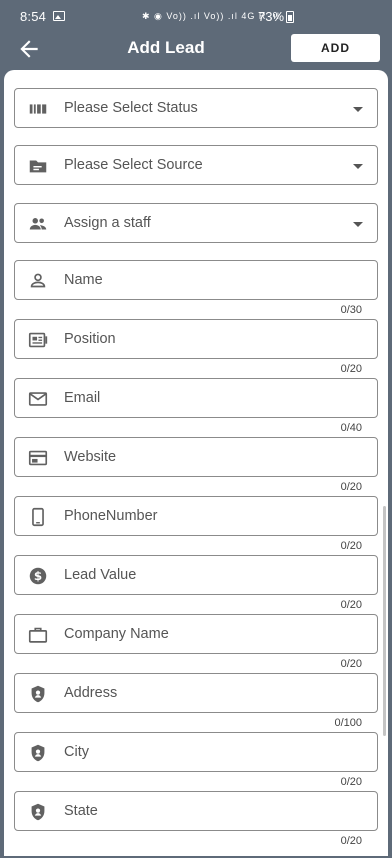  Describe the element at coordinates (38, 166) in the screenshot. I see `source-folder-icon` at that location.